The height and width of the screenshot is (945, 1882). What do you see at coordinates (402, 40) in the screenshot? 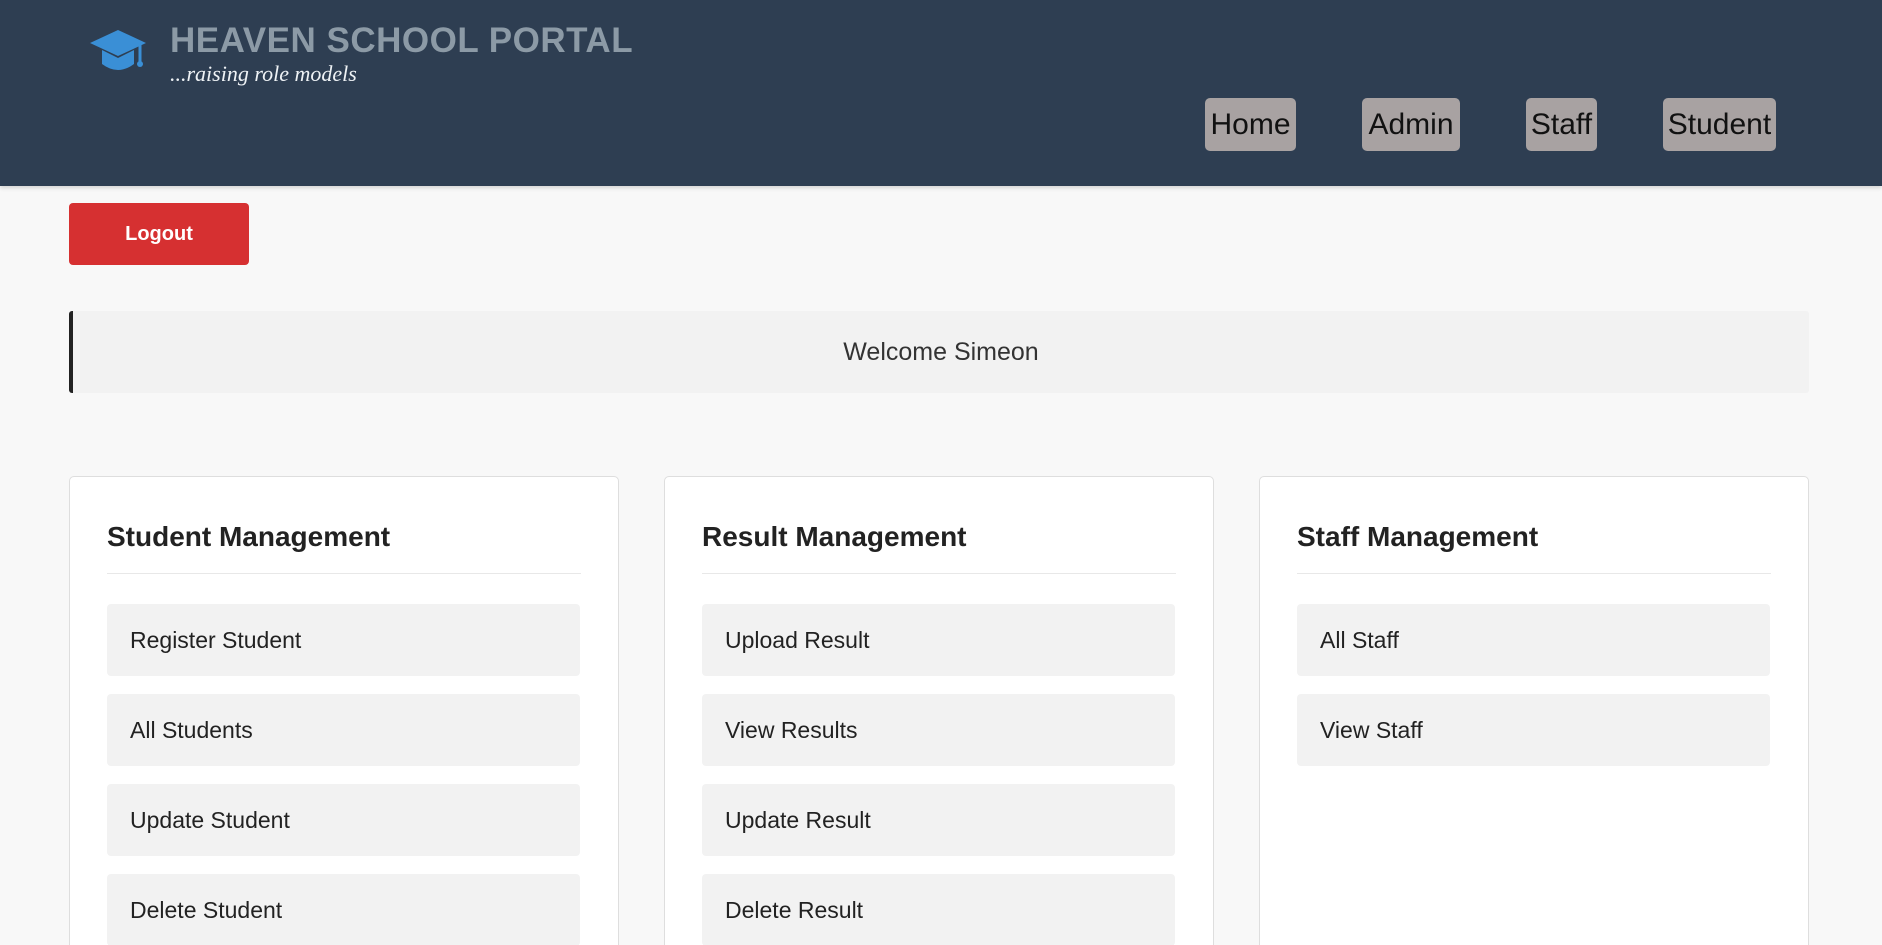
I see `site-title: HEAVEN SCHOOL PORTAL` at bounding box center [402, 40].